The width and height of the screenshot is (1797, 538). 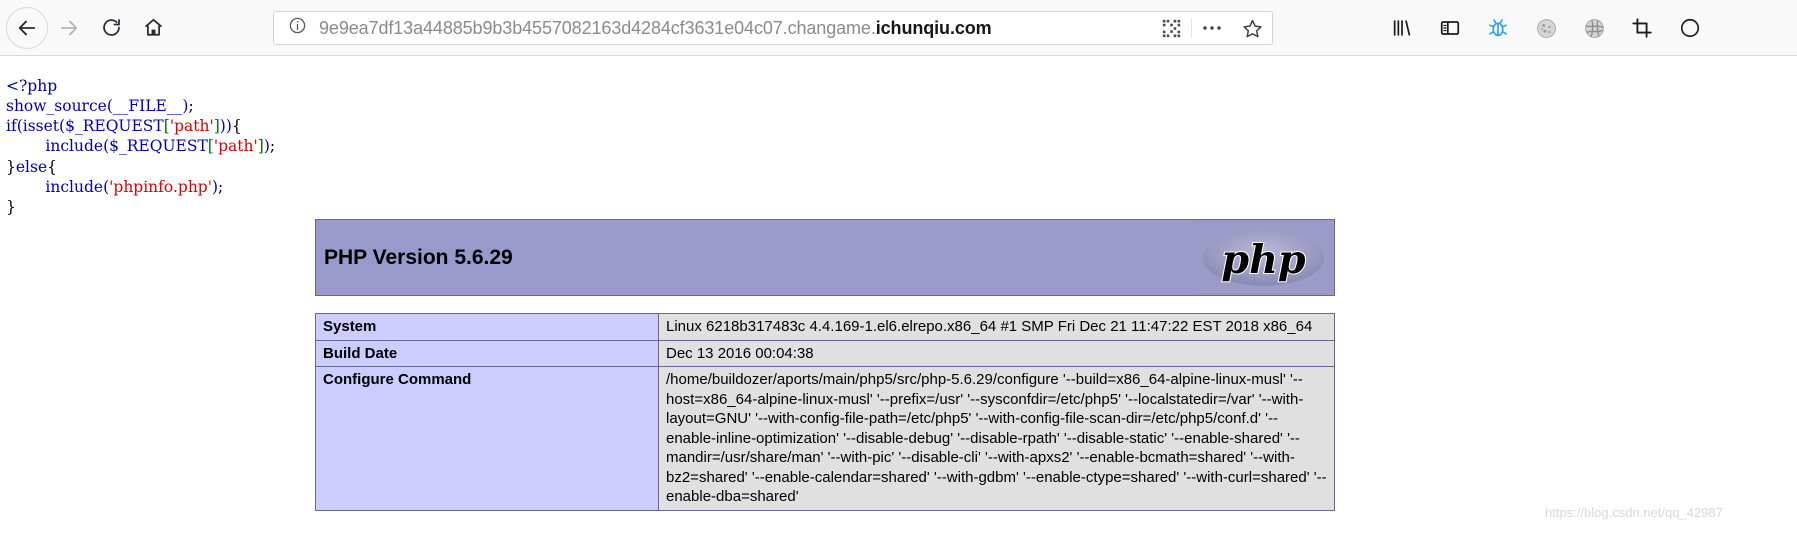 I want to click on info-circle-icon, so click(x=297, y=28).